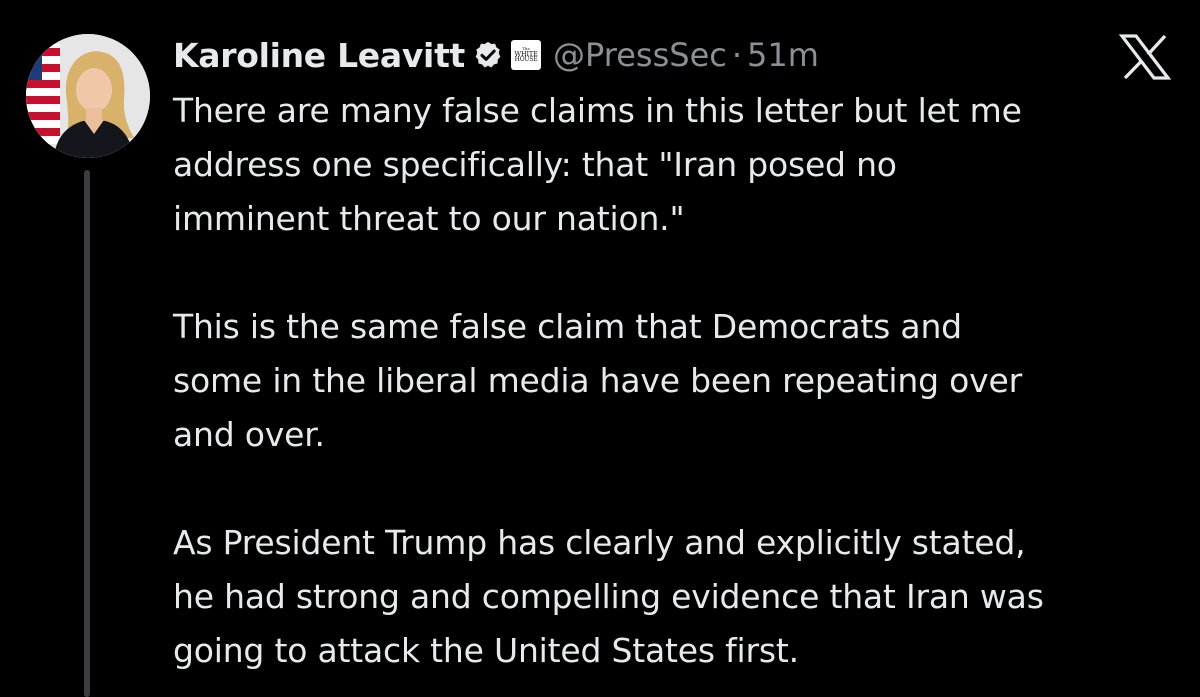 This screenshot has height=697, width=1200. I want to click on avatar-image, so click(88, 96).